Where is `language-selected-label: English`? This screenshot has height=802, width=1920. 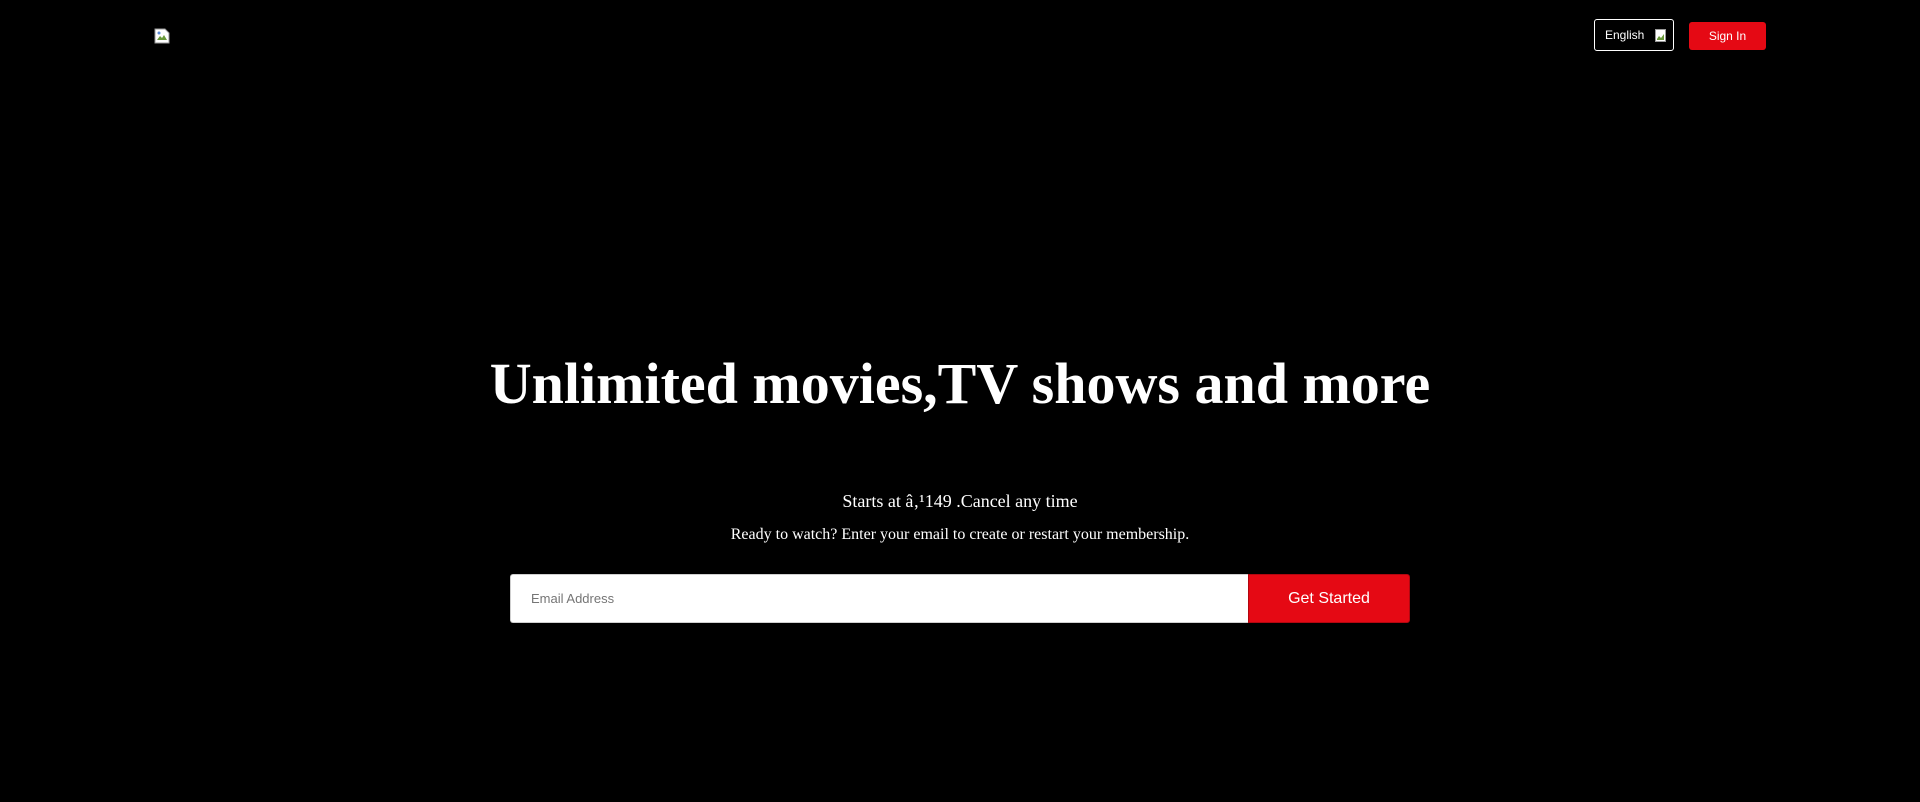
language-selected-label: English is located at coordinates (1625, 35).